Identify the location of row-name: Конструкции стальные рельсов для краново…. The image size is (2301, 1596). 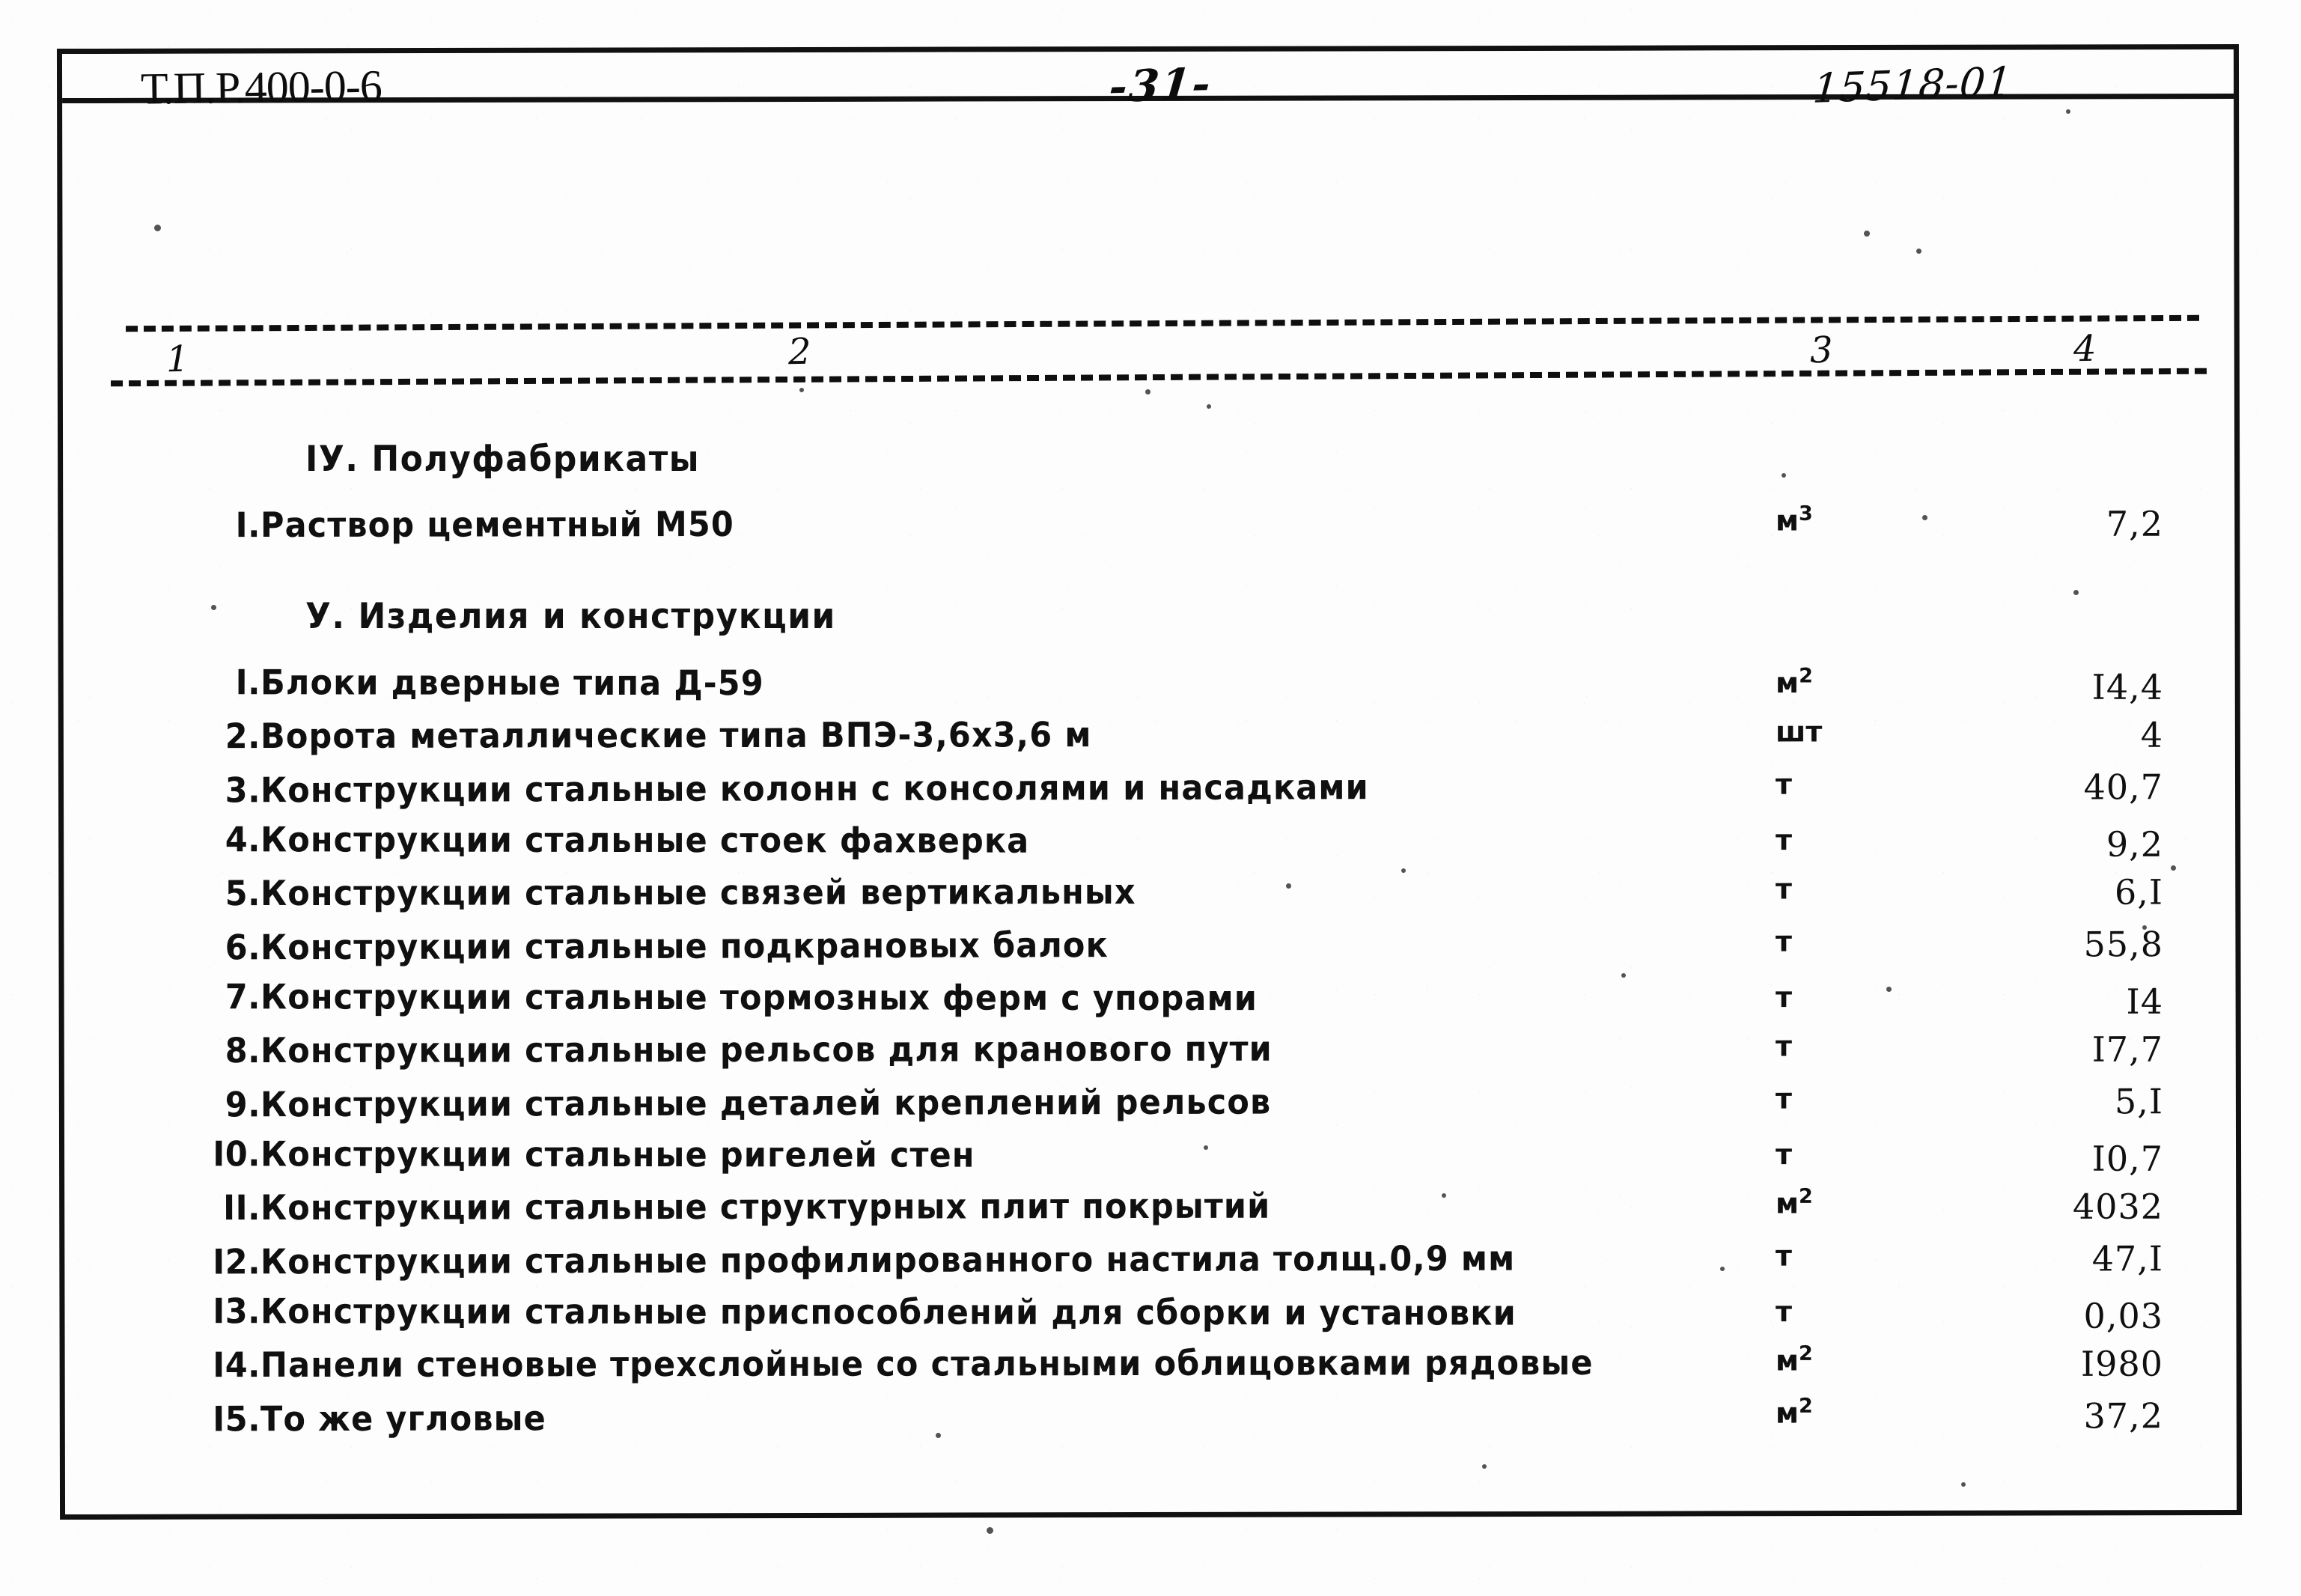
(767, 1050).